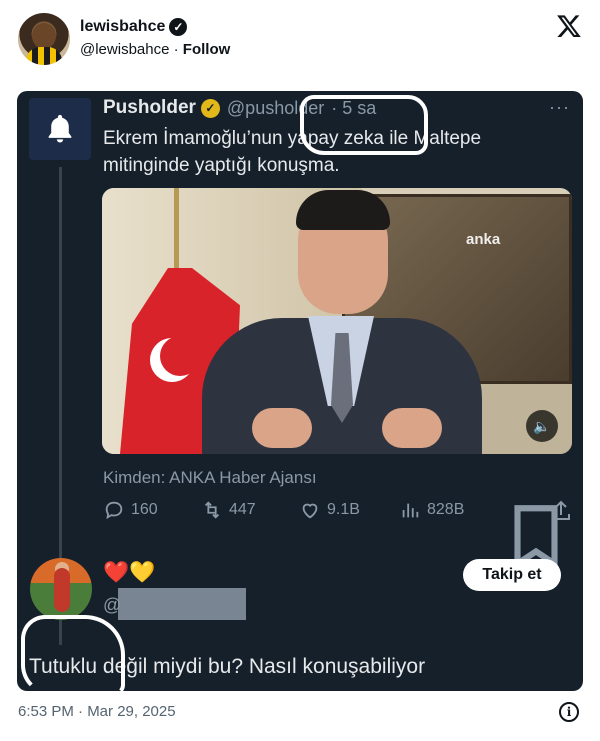 The image size is (600, 741). Describe the element at coordinates (124, 49) in the screenshot. I see `author-handle: @lewisbahce` at that location.